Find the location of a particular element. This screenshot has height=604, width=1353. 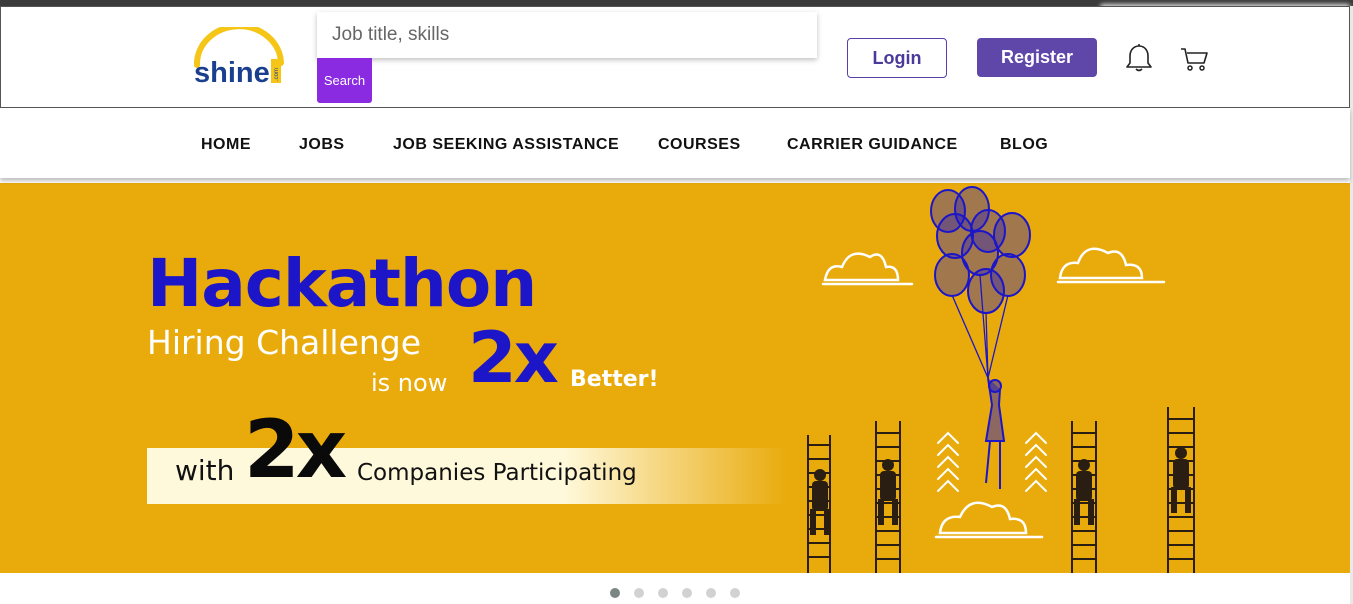

cart-icon is located at coordinates (1194, 59).